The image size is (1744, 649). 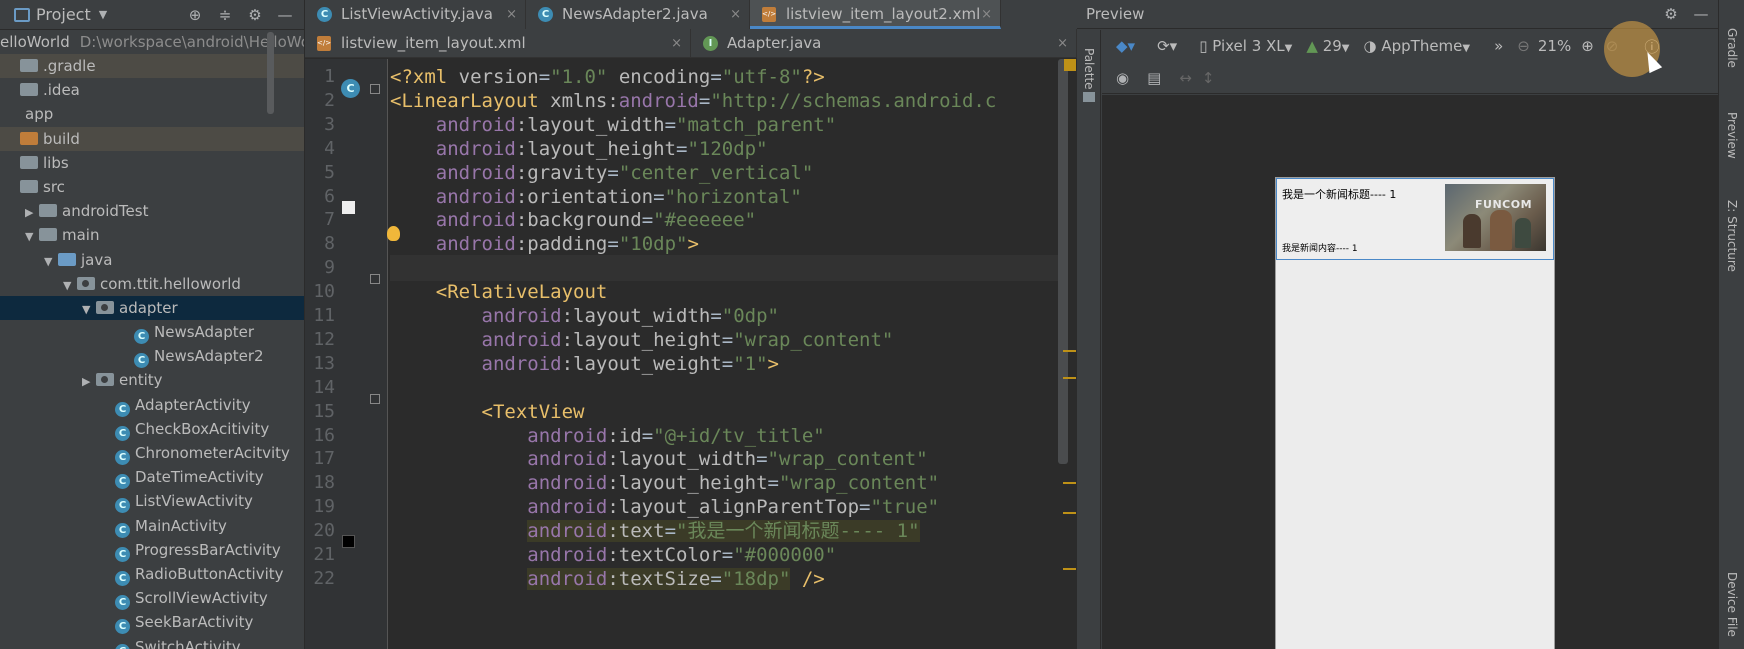 What do you see at coordinates (499, 292) in the screenshot?
I see `code-line: <RelativeLayout` at bounding box center [499, 292].